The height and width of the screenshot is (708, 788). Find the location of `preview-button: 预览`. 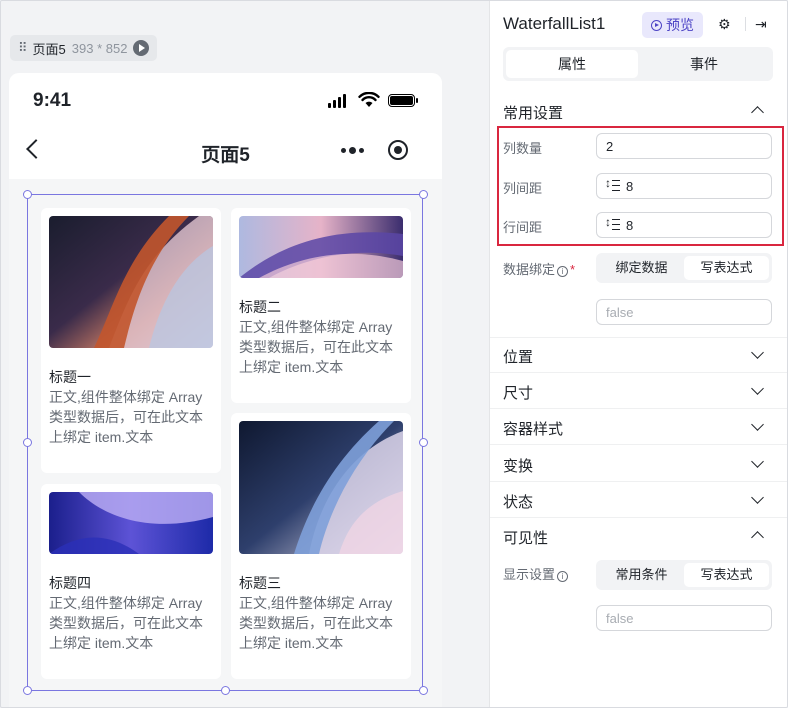

preview-button: 预览 is located at coordinates (672, 25).